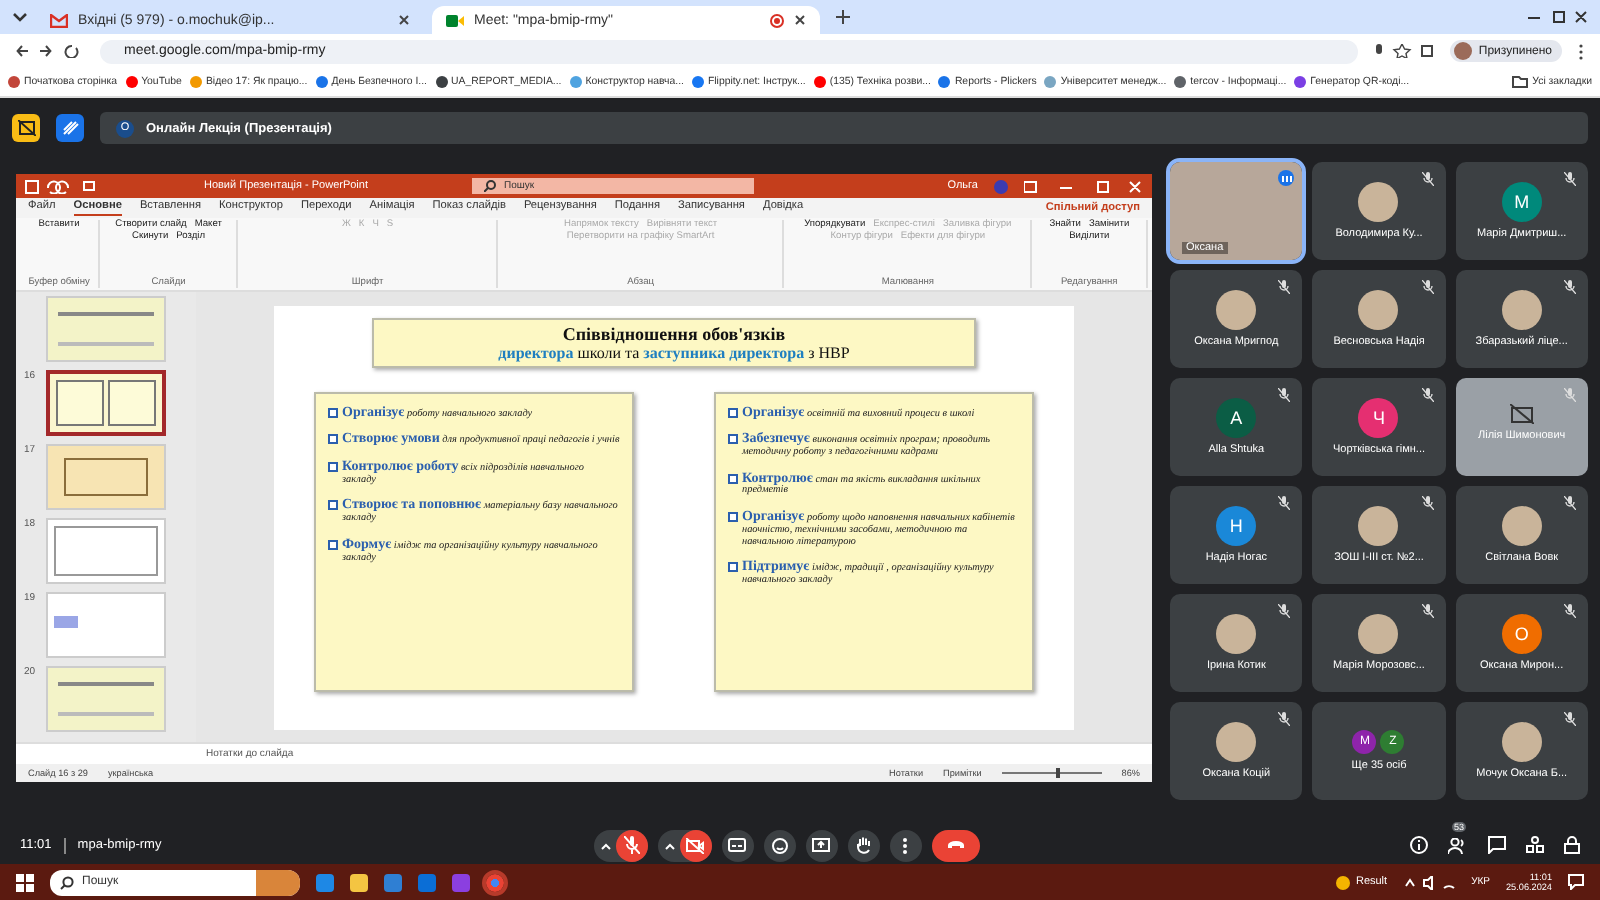 The height and width of the screenshot is (900, 1600). I want to click on captions-icon, so click(737, 845).